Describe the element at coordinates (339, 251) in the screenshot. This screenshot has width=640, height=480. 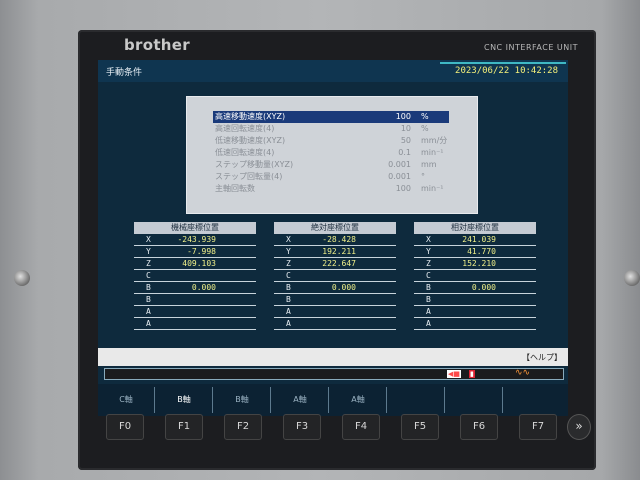
I see `axis-value: 192.211` at that location.